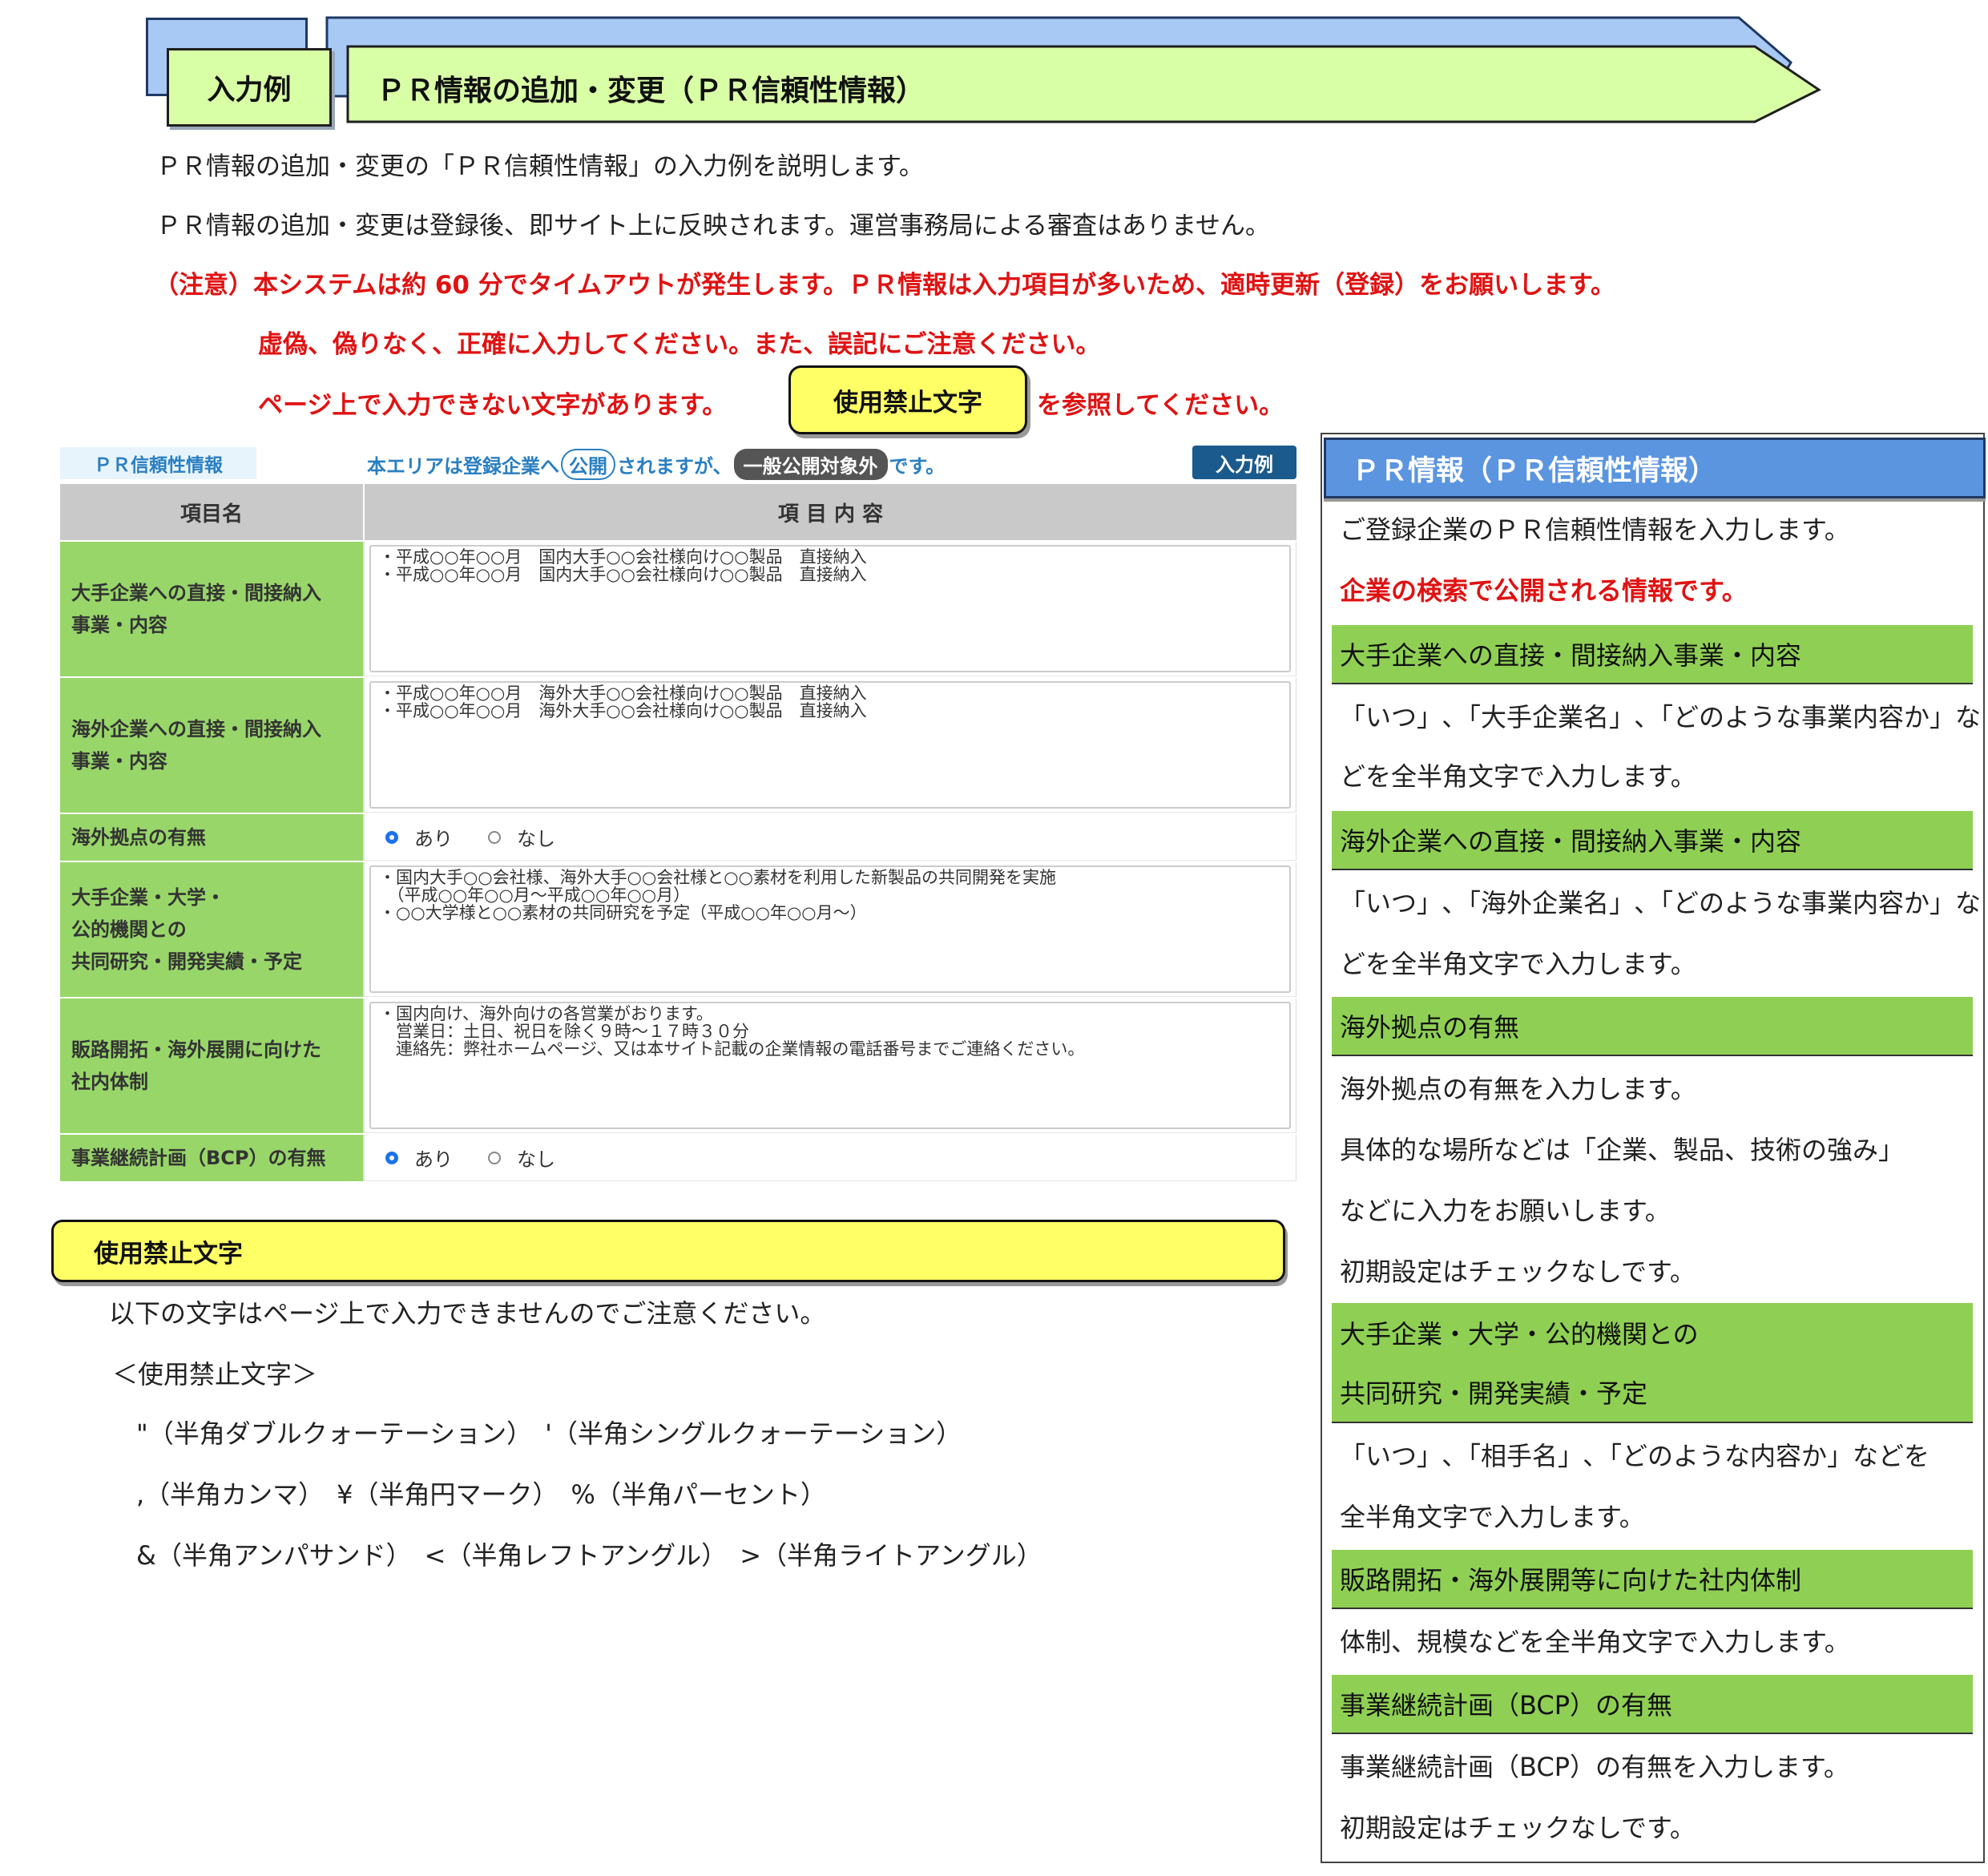 The image size is (1988, 1876). What do you see at coordinates (196, 593) in the screenshot?
I see `row-label-line: 大手企業への直接・間接納入` at bounding box center [196, 593].